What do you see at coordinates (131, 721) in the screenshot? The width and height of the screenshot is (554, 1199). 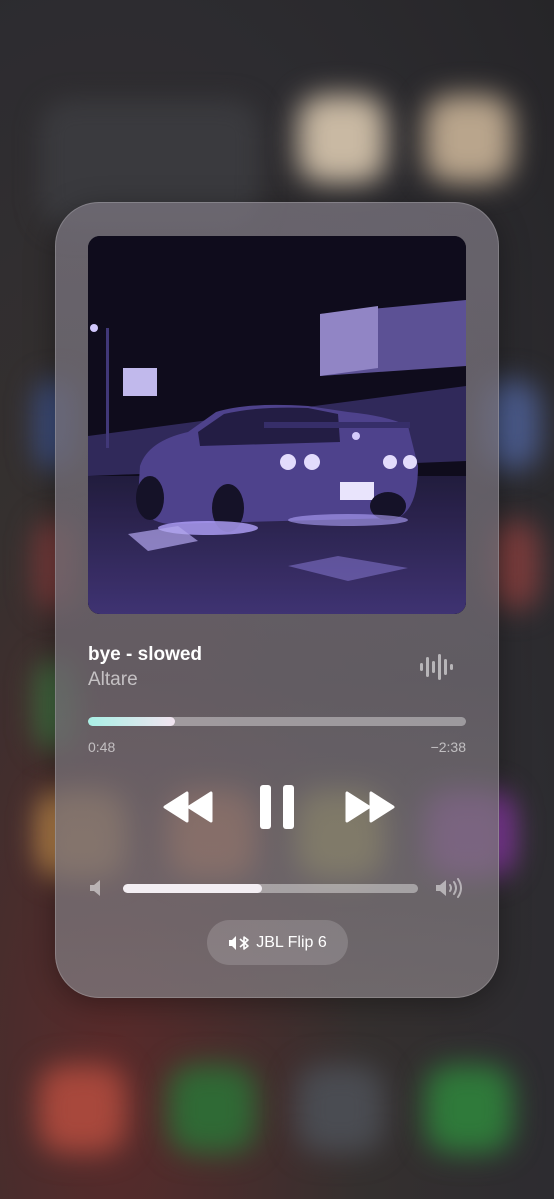 I see `playback-progress-fill` at bounding box center [131, 721].